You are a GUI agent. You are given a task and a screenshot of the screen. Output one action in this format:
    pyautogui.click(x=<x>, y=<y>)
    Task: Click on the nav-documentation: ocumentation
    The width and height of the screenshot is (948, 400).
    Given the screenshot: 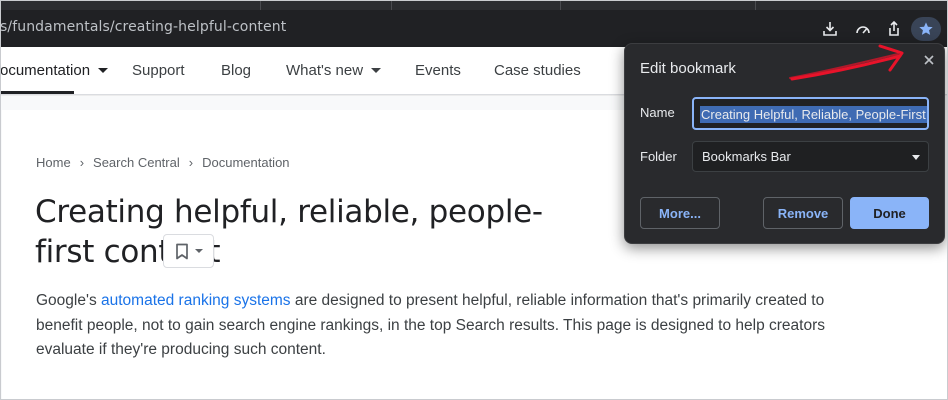 What is the action you would take?
    pyautogui.click(x=54, y=70)
    